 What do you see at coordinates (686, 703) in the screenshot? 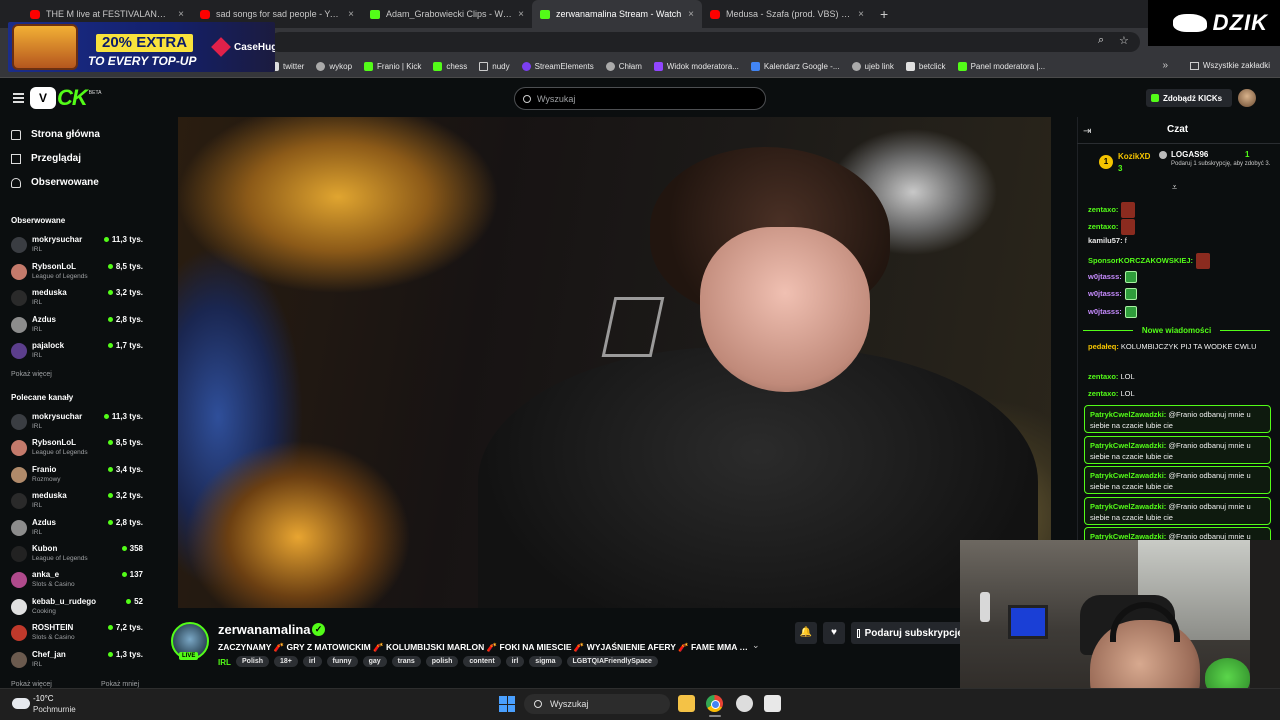
I see `file-explorer-icon` at bounding box center [686, 703].